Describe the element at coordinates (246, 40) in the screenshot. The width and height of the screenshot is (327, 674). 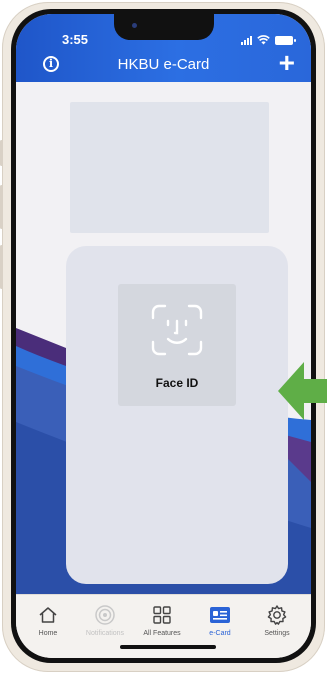
I see `signal-icon` at that location.